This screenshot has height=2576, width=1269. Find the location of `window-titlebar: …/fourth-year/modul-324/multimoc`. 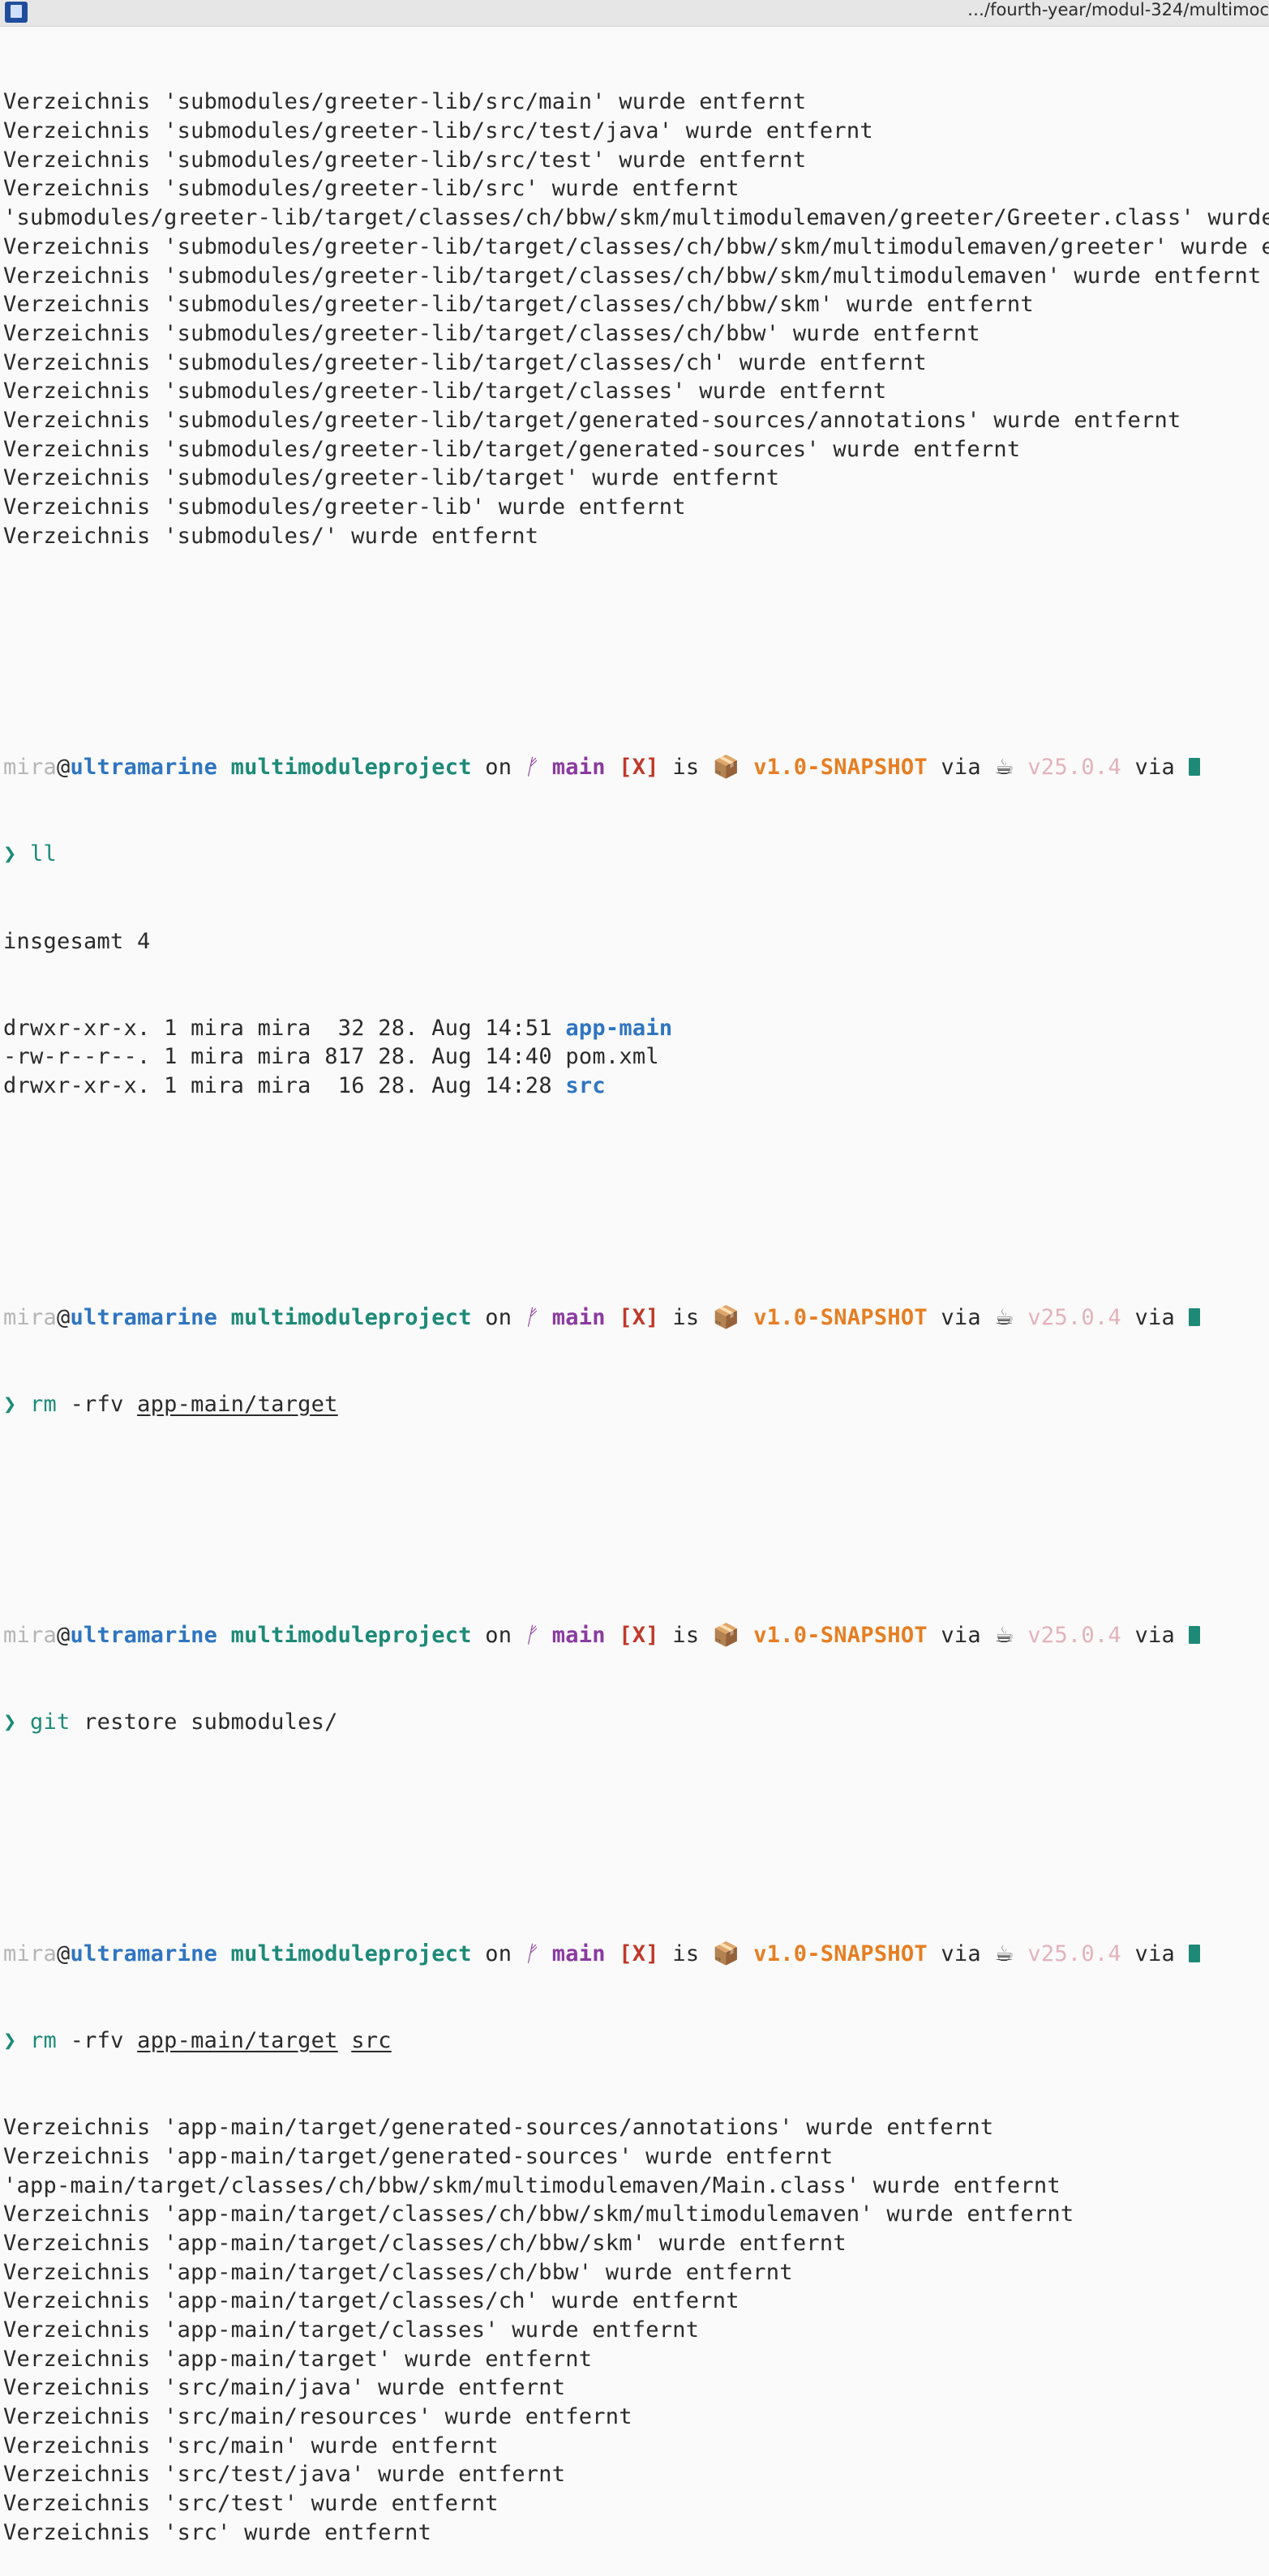

window-titlebar: …/fourth-year/modul-324/multimoc is located at coordinates (634, 14).